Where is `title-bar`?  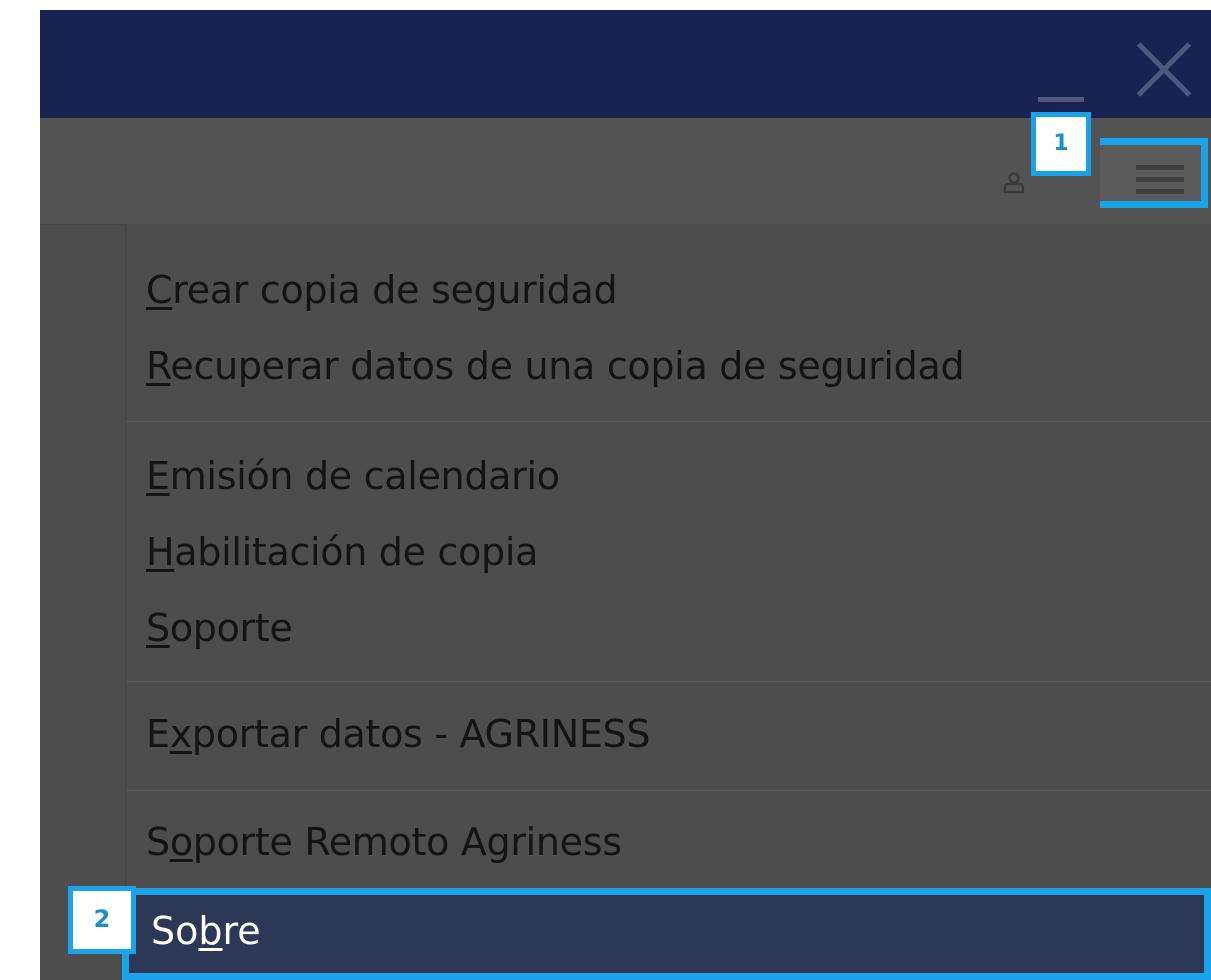
title-bar is located at coordinates (625, 64).